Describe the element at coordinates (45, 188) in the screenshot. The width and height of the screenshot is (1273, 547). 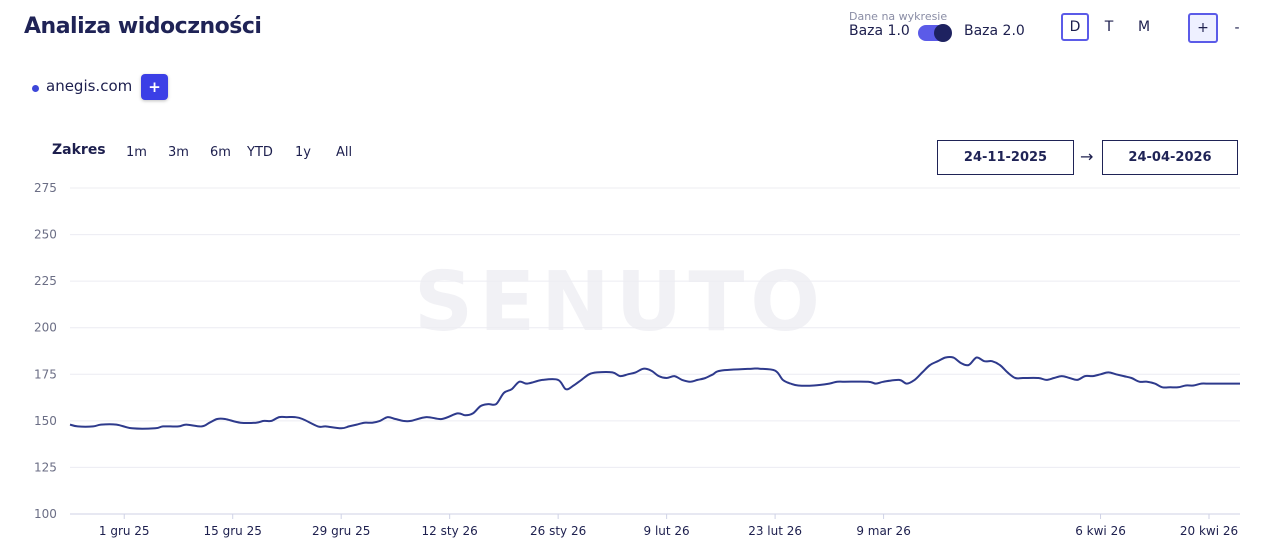
I see `y-tick-label: 275` at that location.